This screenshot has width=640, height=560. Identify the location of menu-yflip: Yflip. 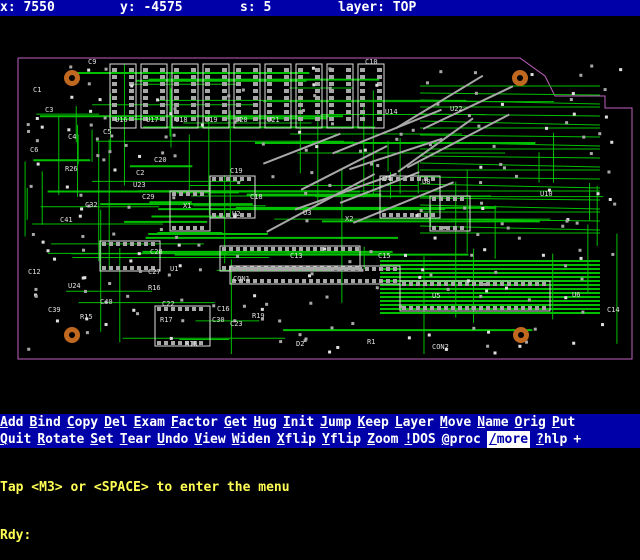
(341, 439).